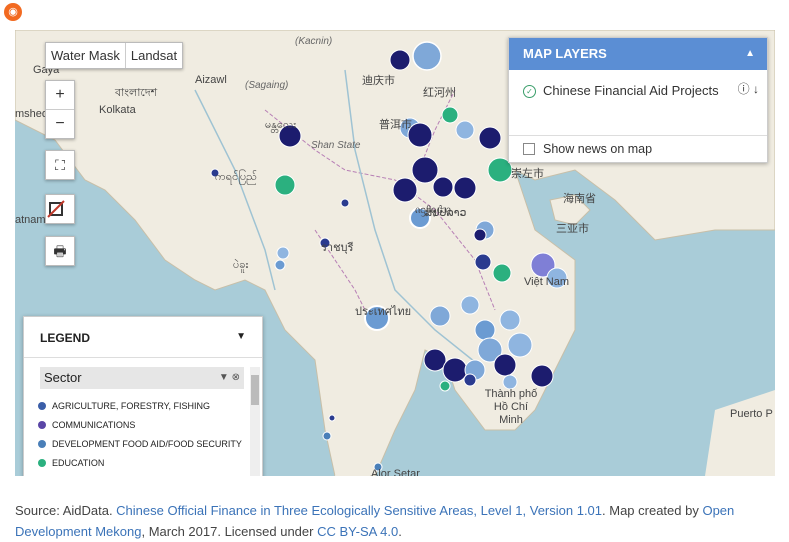  Describe the element at coordinates (117, 110) in the screenshot. I see `place-label: Kolkata` at that location.